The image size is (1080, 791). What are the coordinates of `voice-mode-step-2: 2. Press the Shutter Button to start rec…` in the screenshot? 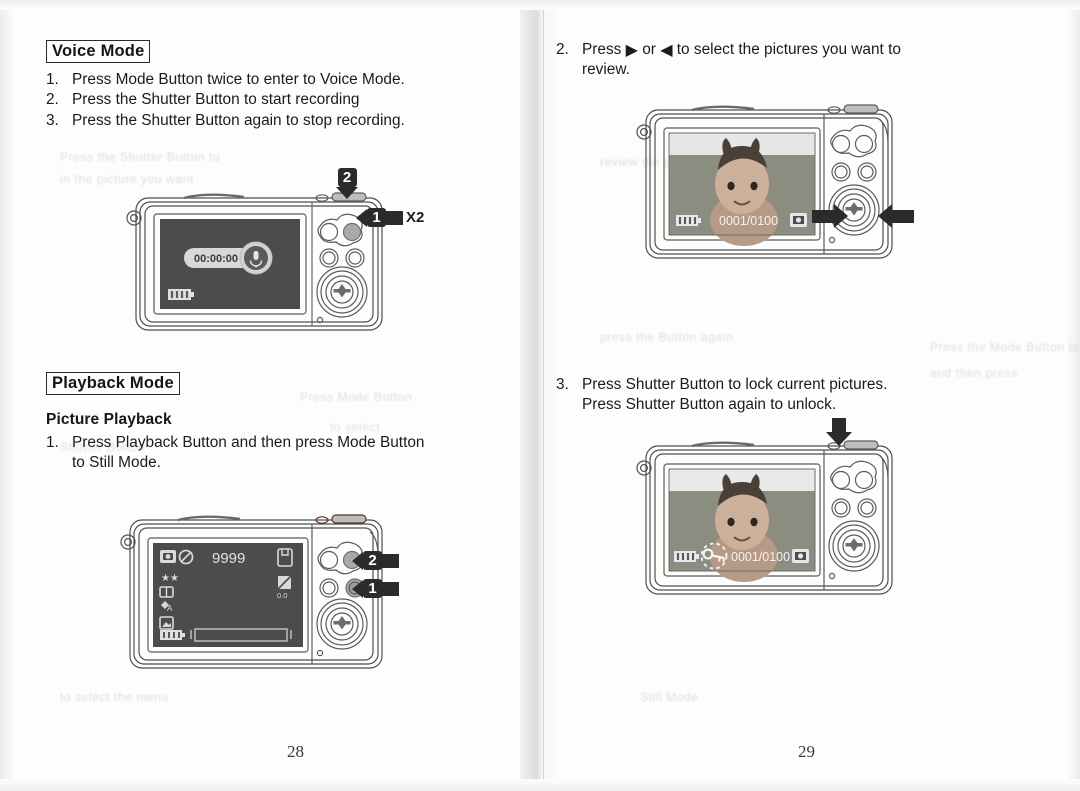 It's located at (281, 100).